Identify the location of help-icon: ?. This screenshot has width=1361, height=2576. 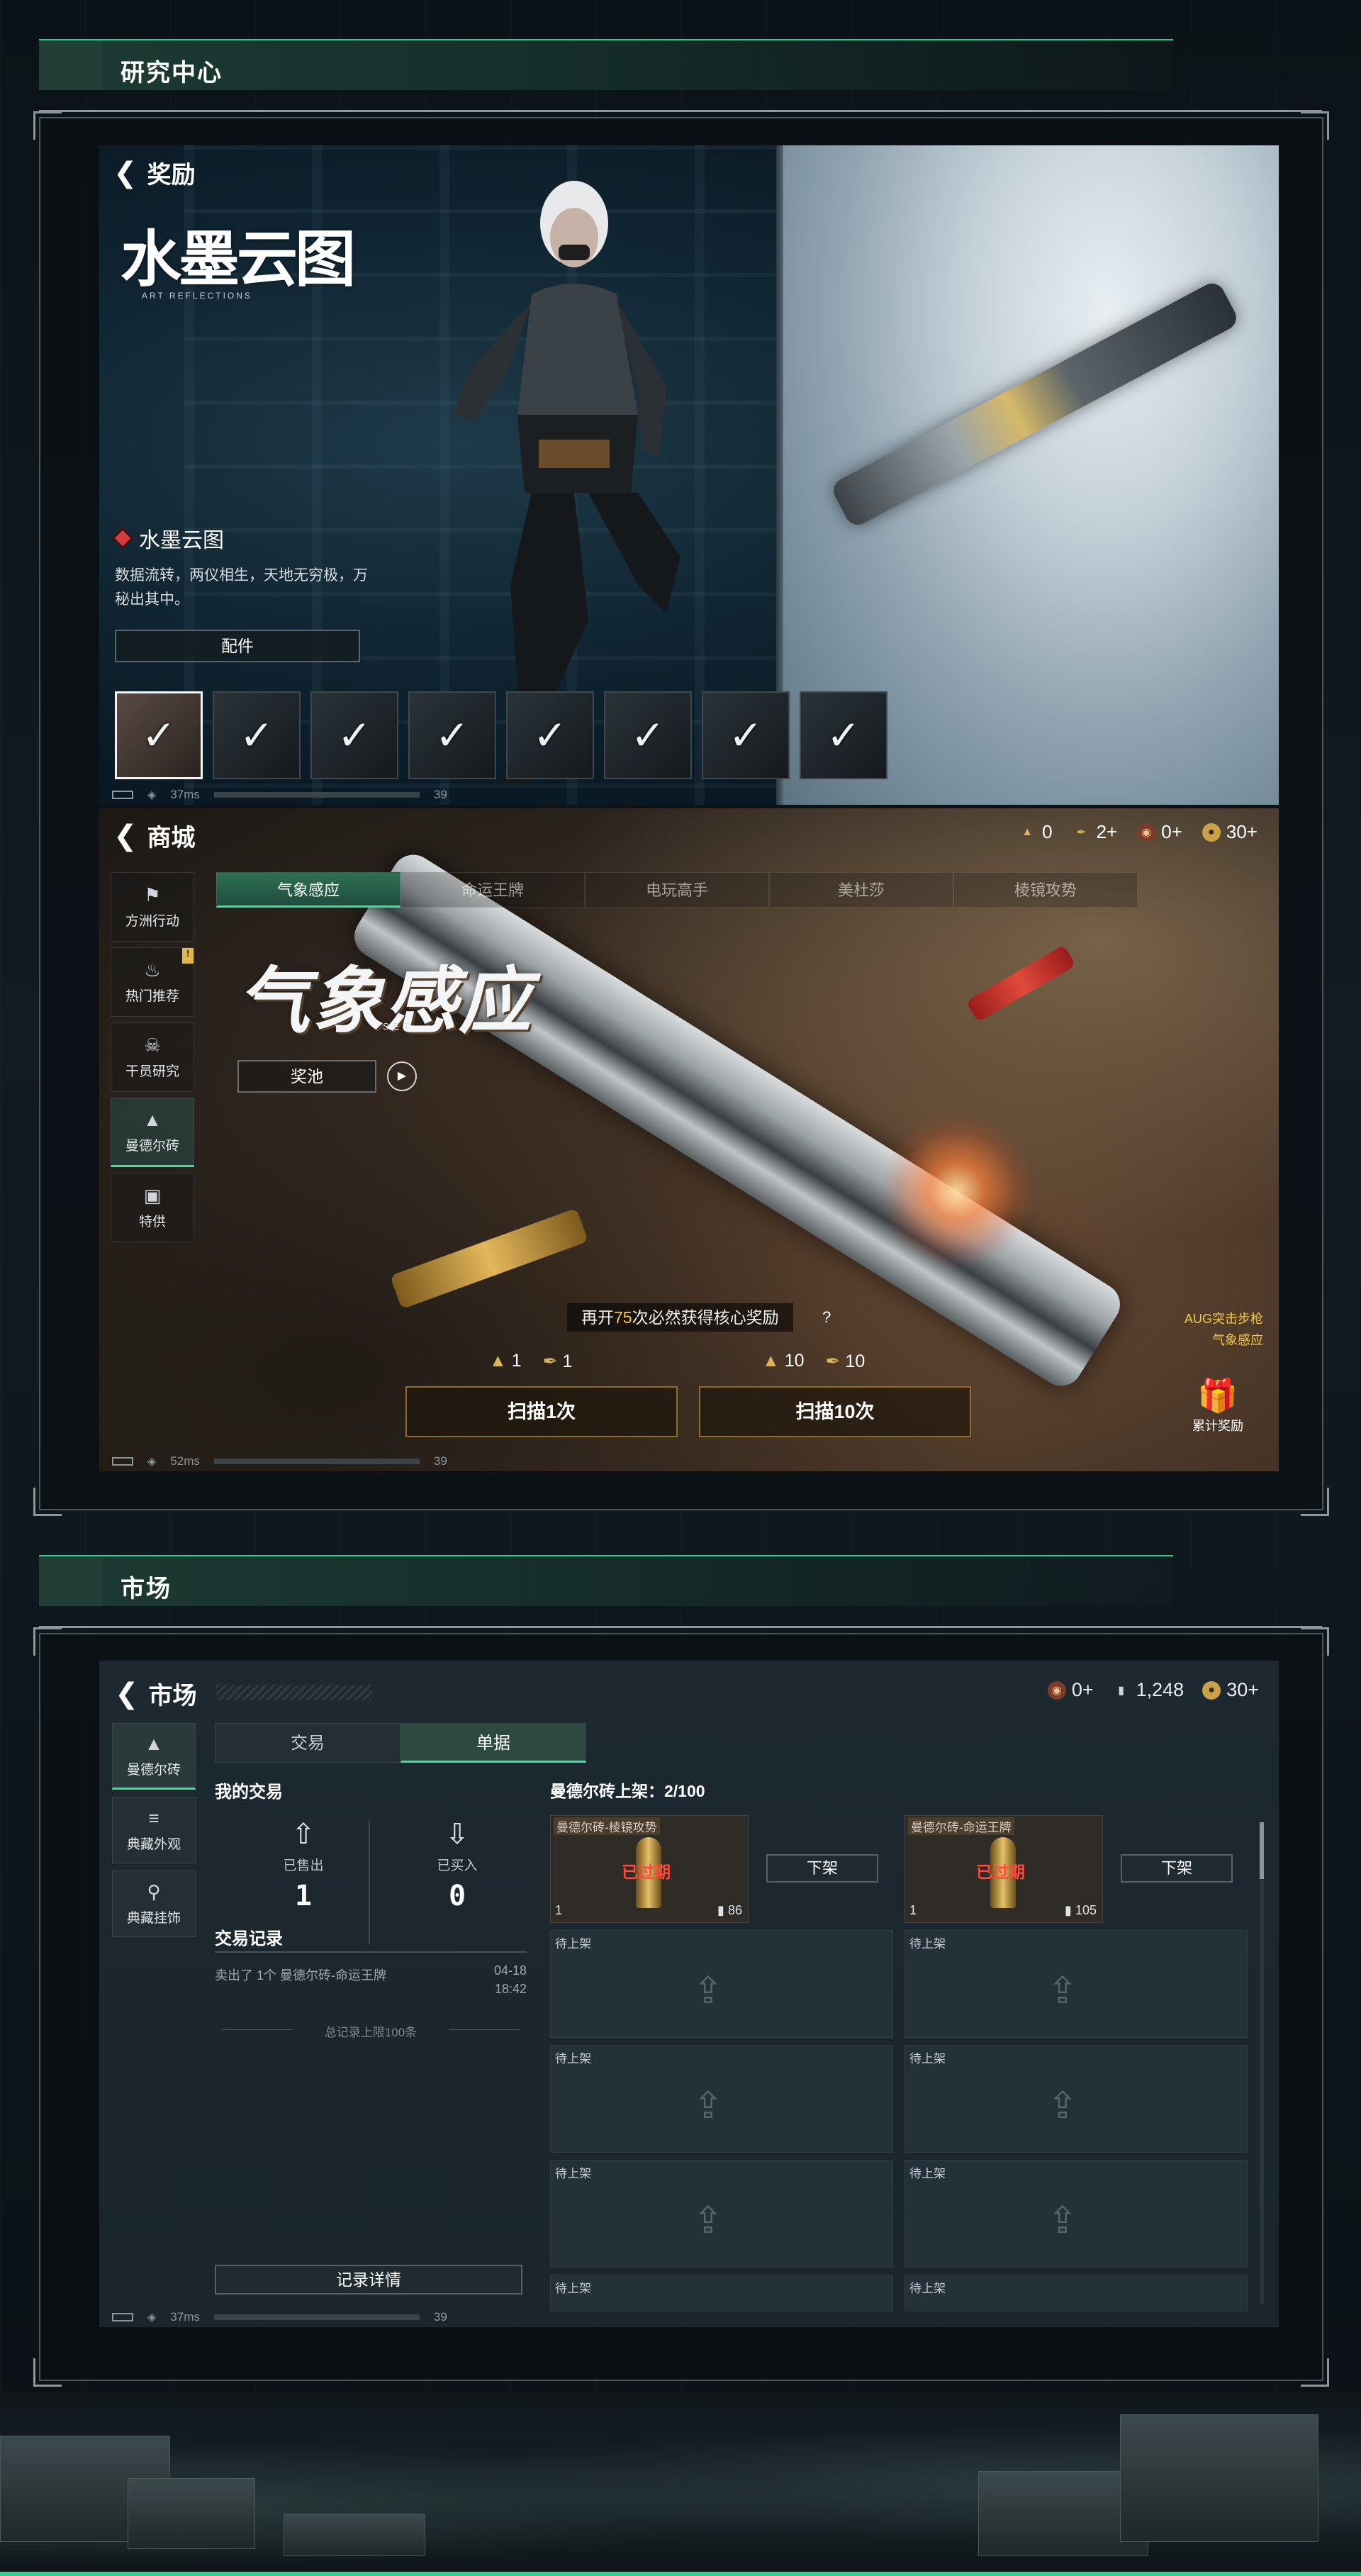
(827, 1317).